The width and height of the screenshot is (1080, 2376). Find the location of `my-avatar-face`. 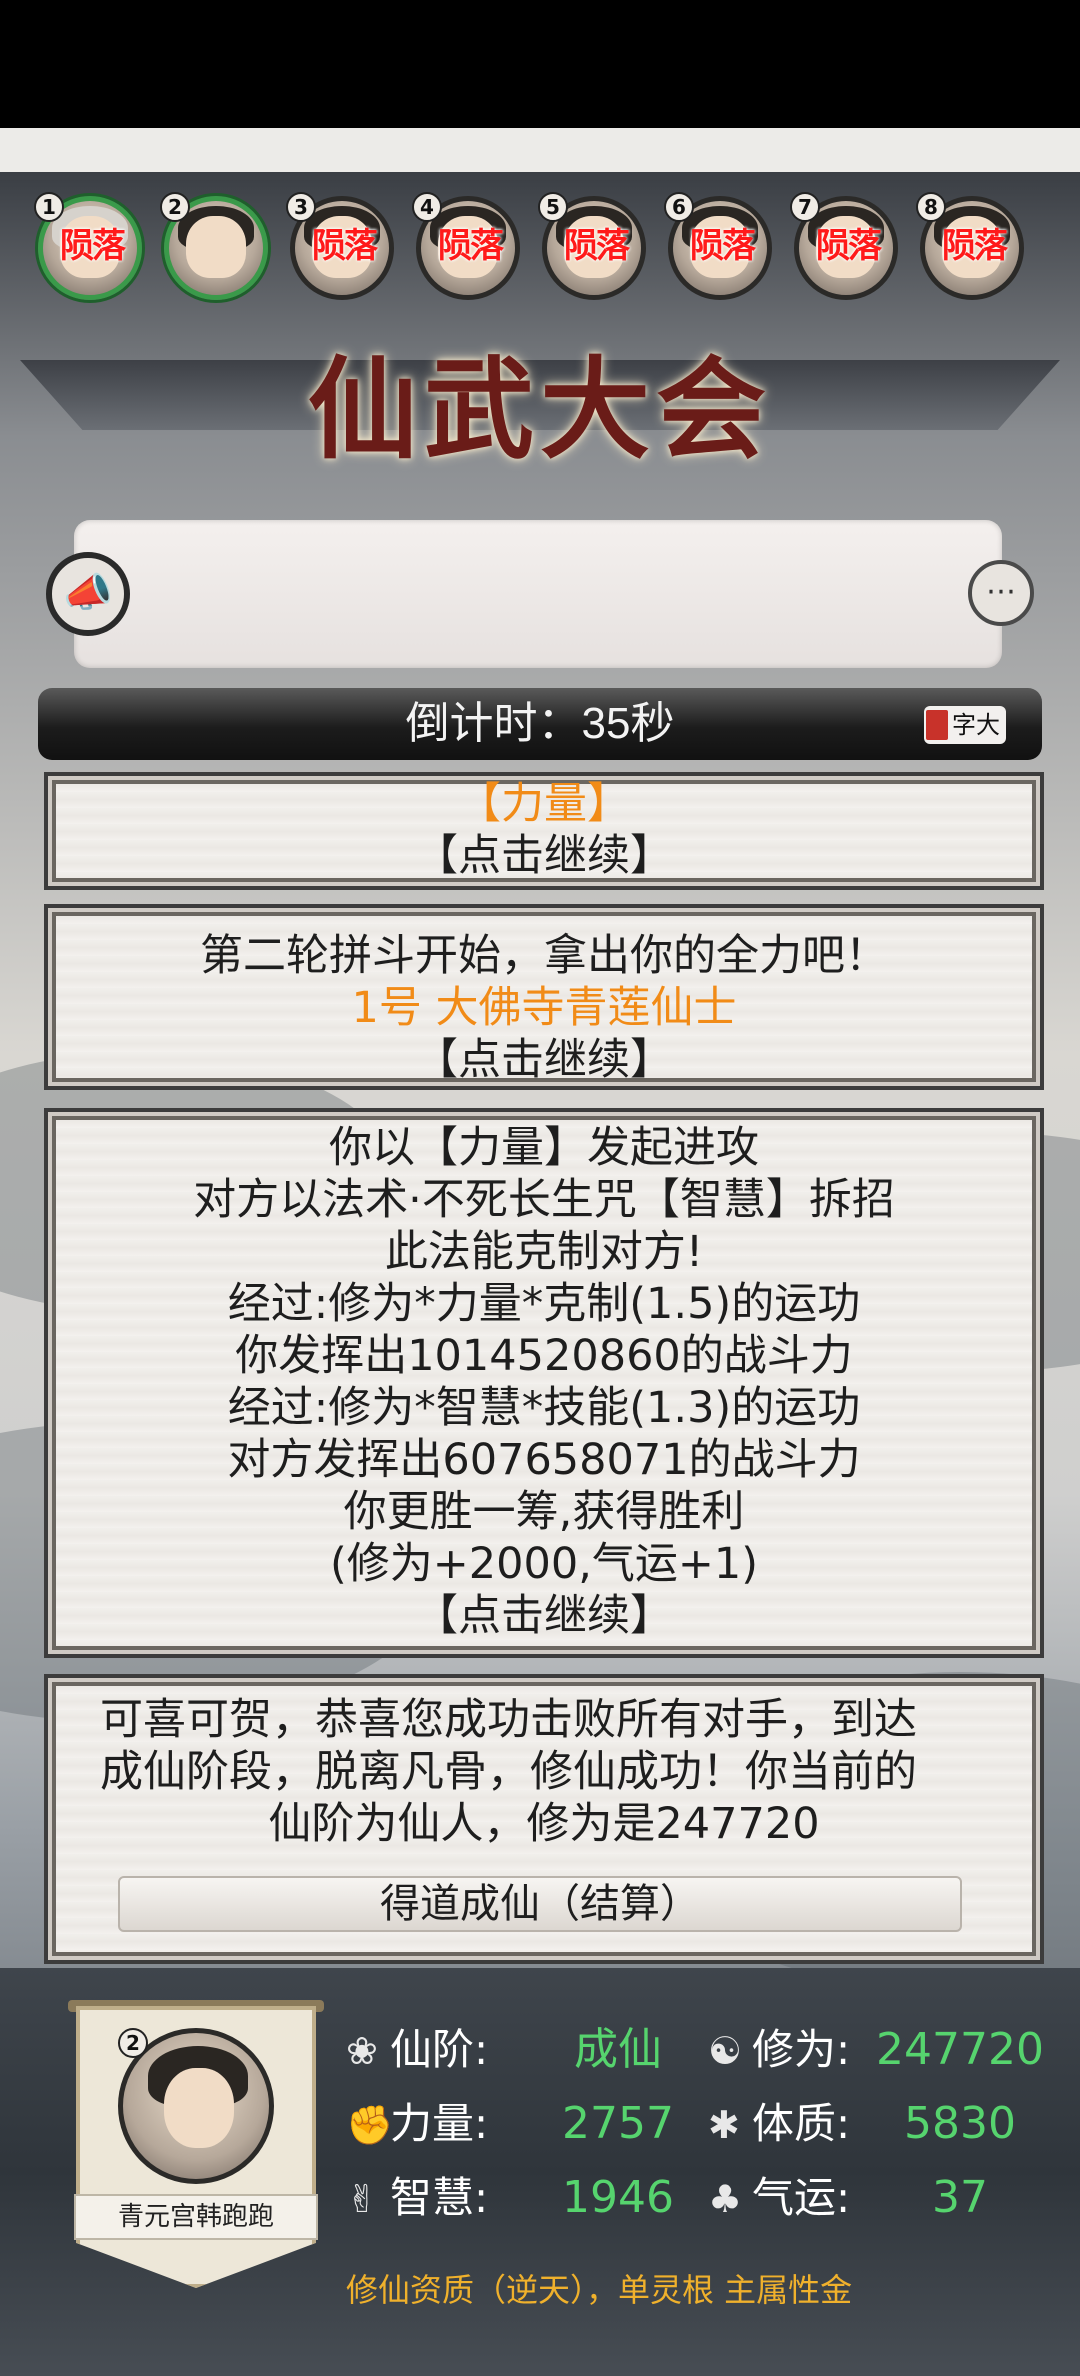

my-avatar-face is located at coordinates (199, 2108).